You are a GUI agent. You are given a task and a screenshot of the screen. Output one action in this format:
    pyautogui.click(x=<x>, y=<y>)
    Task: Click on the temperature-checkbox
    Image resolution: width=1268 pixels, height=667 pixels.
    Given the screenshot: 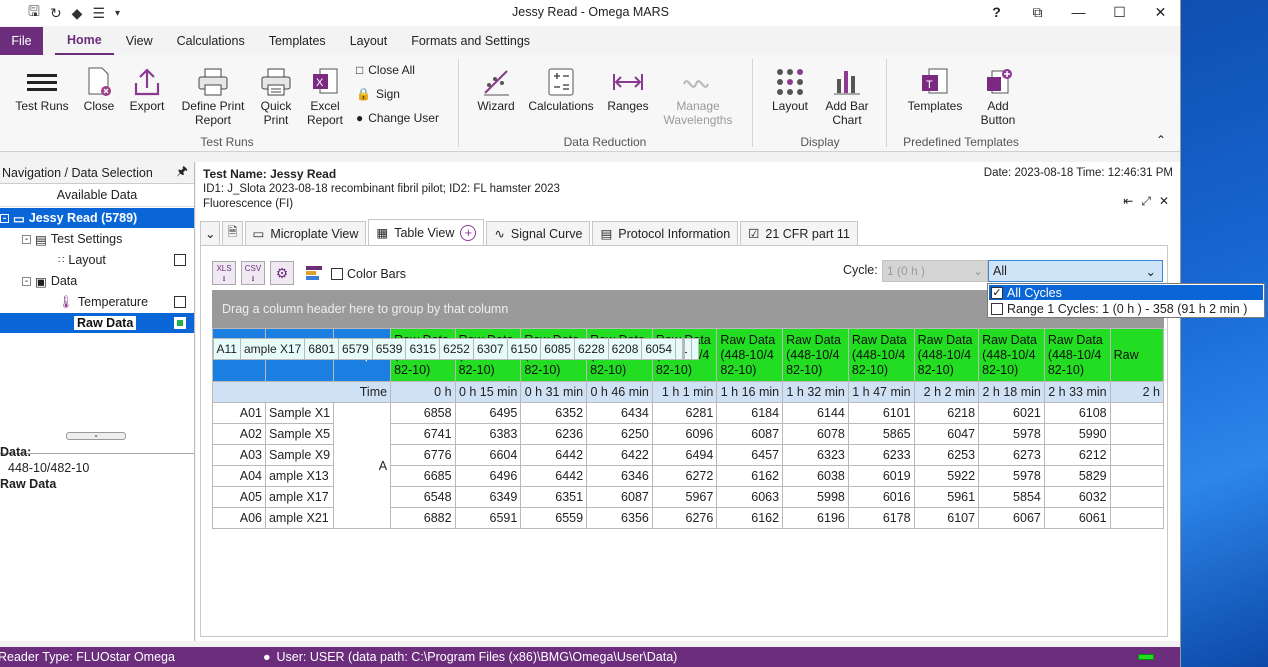 What is the action you would take?
    pyautogui.click(x=180, y=302)
    